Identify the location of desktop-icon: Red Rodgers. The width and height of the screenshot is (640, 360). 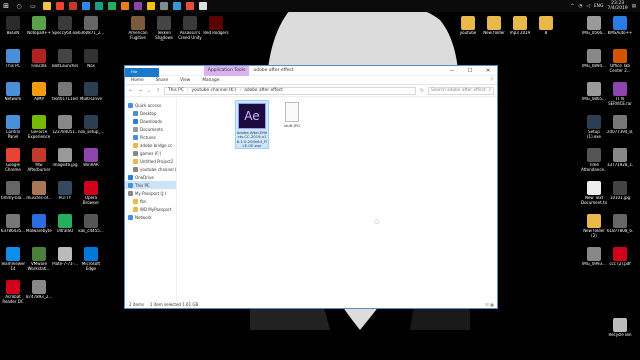
(216, 26).